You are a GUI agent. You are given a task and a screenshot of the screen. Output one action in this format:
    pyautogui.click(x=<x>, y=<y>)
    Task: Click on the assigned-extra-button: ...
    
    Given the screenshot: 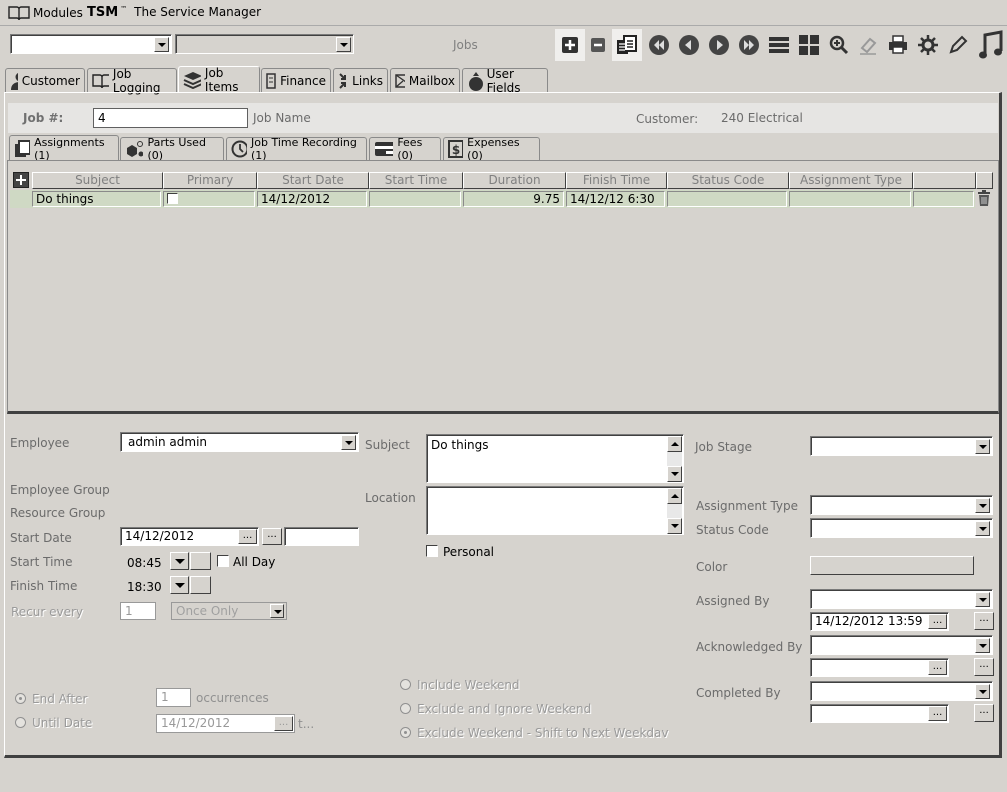 What is the action you would take?
    pyautogui.click(x=984, y=621)
    